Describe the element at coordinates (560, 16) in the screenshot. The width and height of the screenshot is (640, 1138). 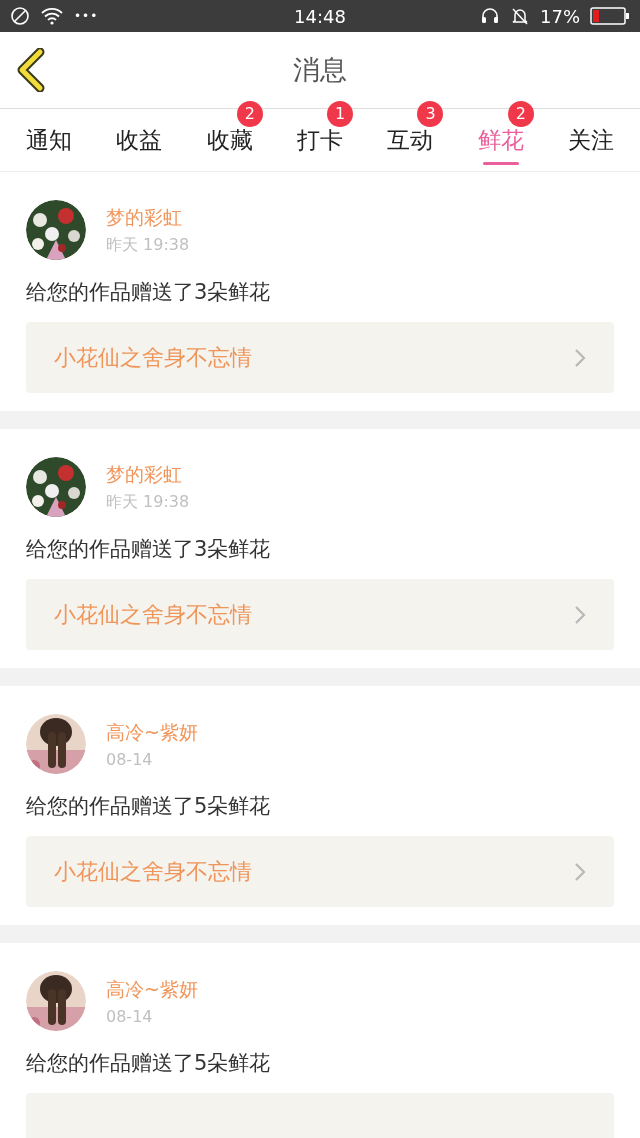
I see `battery-percent: 17%` at that location.